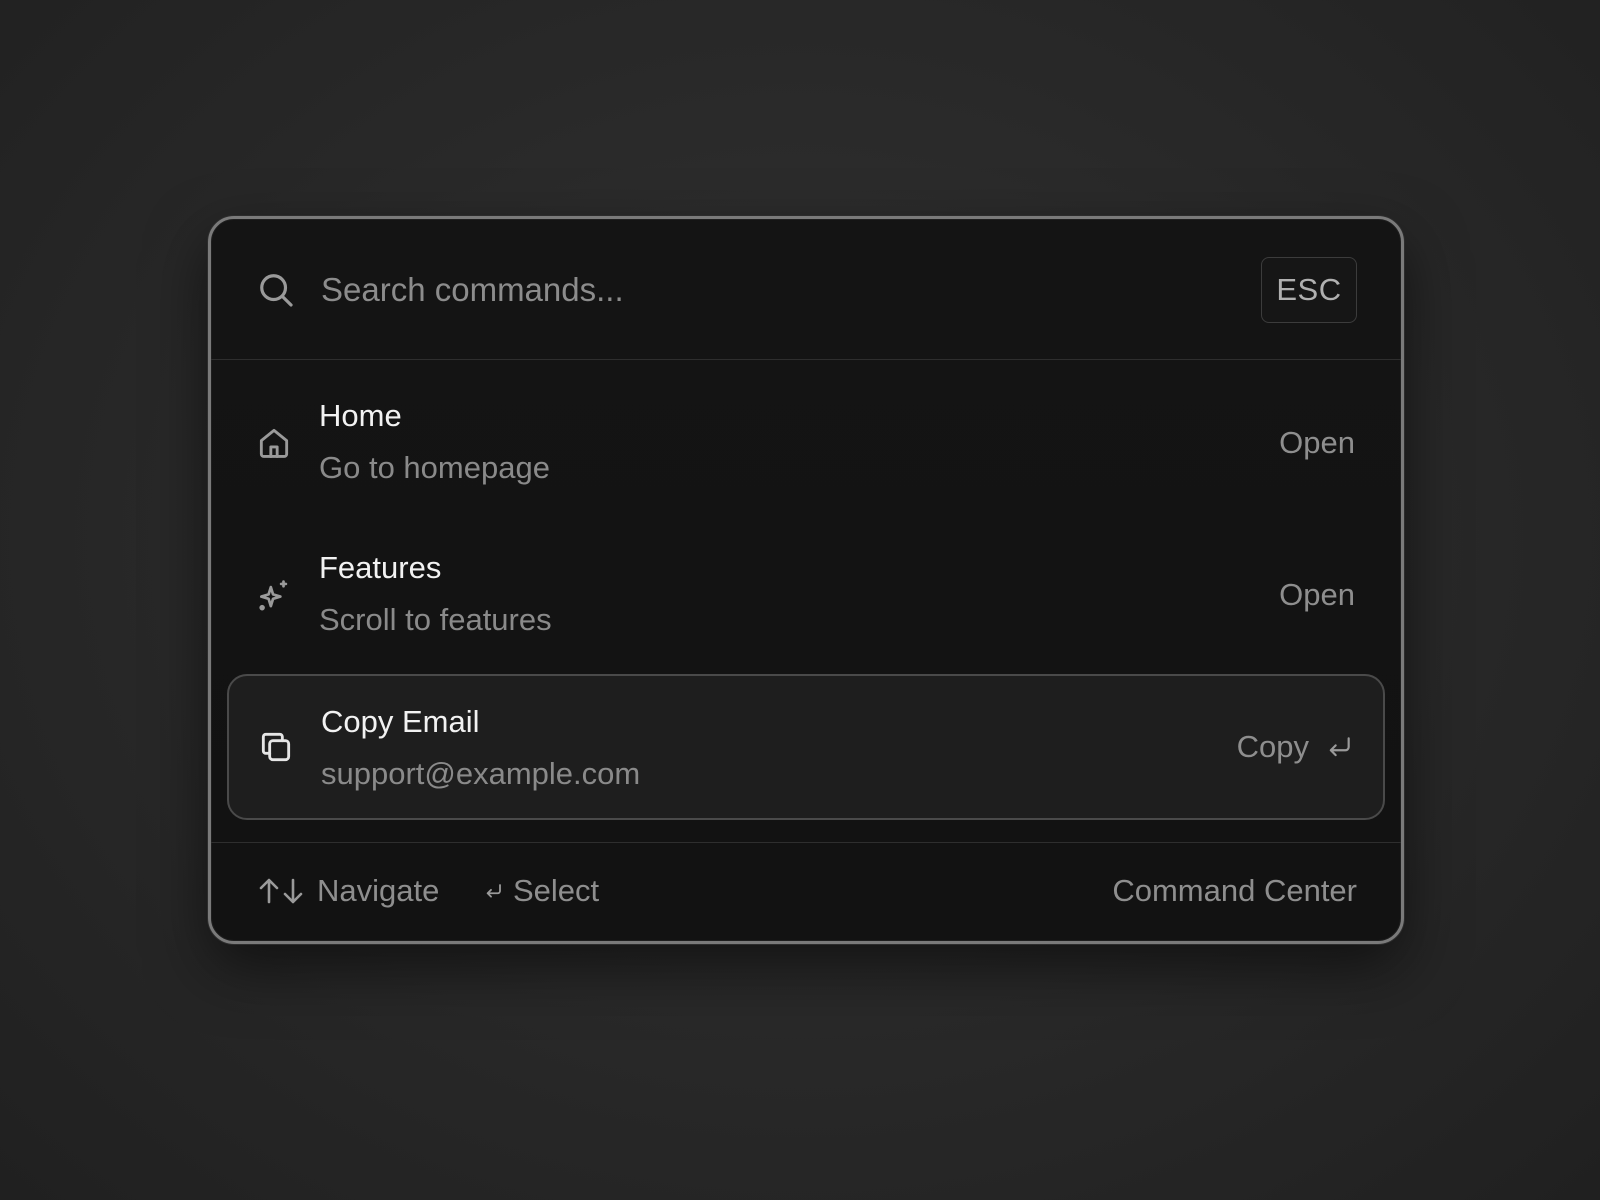 This screenshot has height=1200, width=1600. Describe the element at coordinates (721, 290) in the screenshot. I see `search-input` at that location.